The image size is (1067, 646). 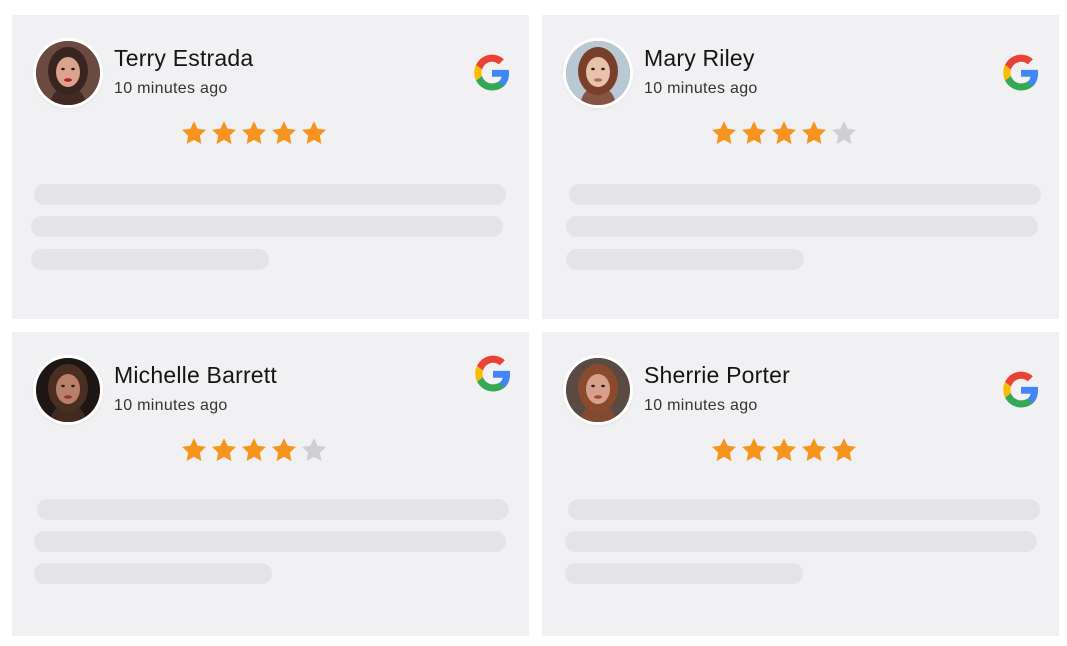 What do you see at coordinates (184, 58) in the screenshot?
I see `reviewer-name: Terry Estrada` at bounding box center [184, 58].